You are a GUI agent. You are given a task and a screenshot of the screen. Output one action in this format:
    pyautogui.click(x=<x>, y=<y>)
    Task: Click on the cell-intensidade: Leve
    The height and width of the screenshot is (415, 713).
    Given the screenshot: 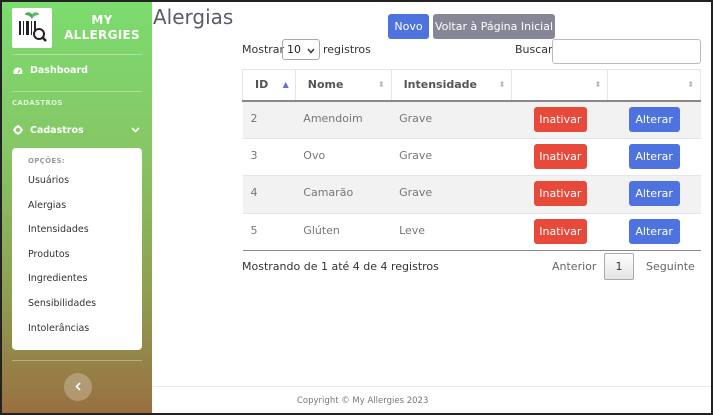 What is the action you would take?
    pyautogui.click(x=451, y=231)
    